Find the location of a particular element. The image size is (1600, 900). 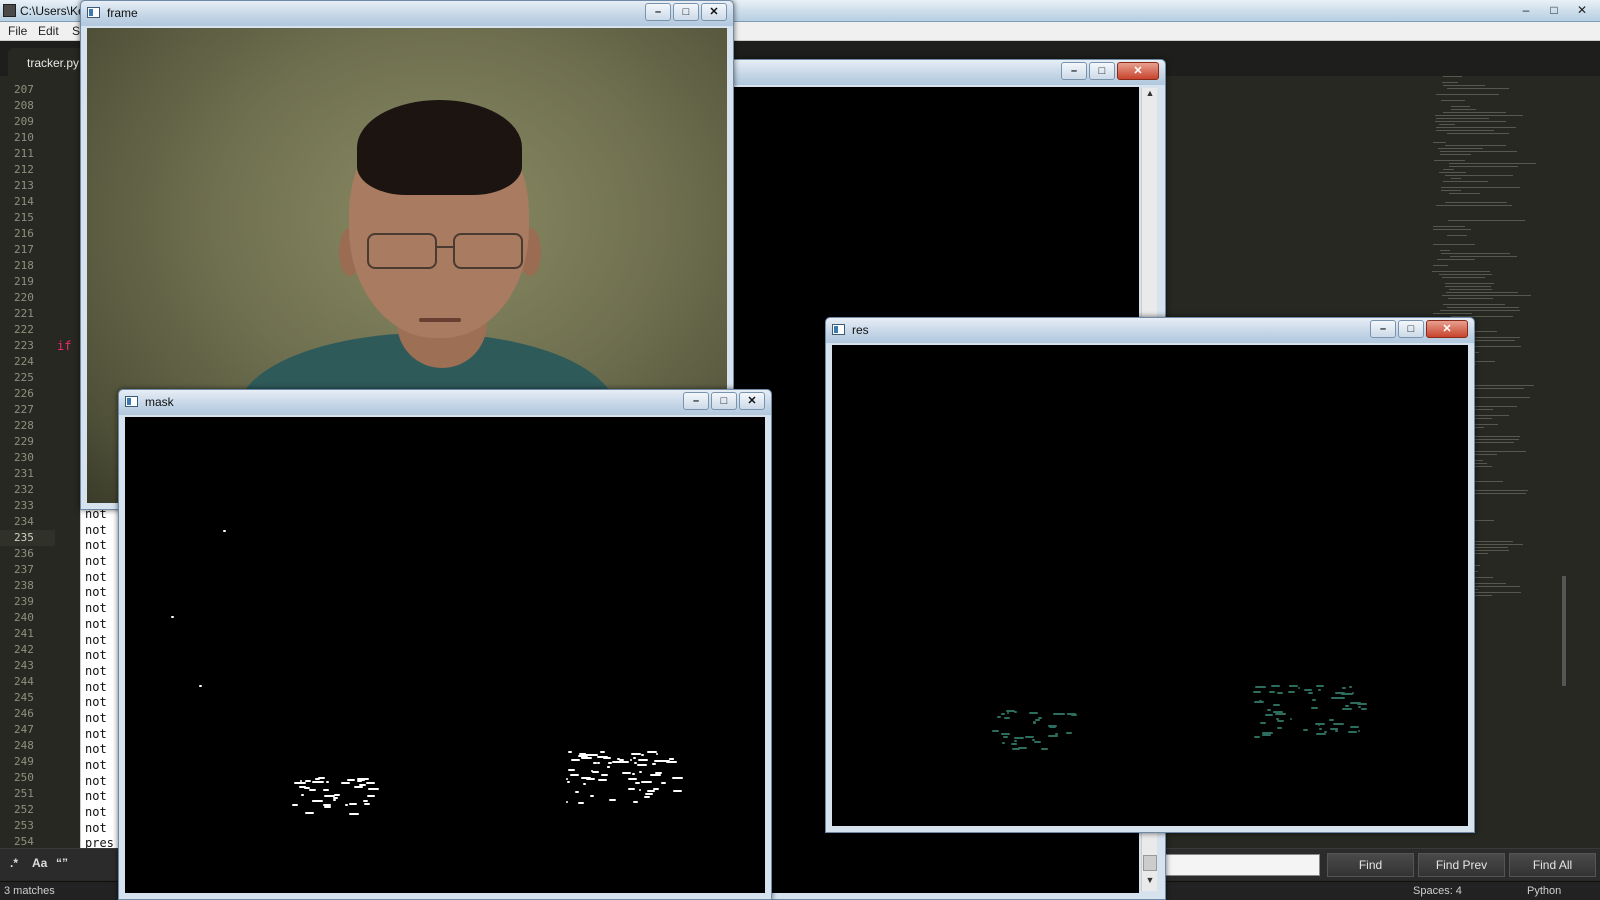

find-input is located at coordinates (1240, 865).